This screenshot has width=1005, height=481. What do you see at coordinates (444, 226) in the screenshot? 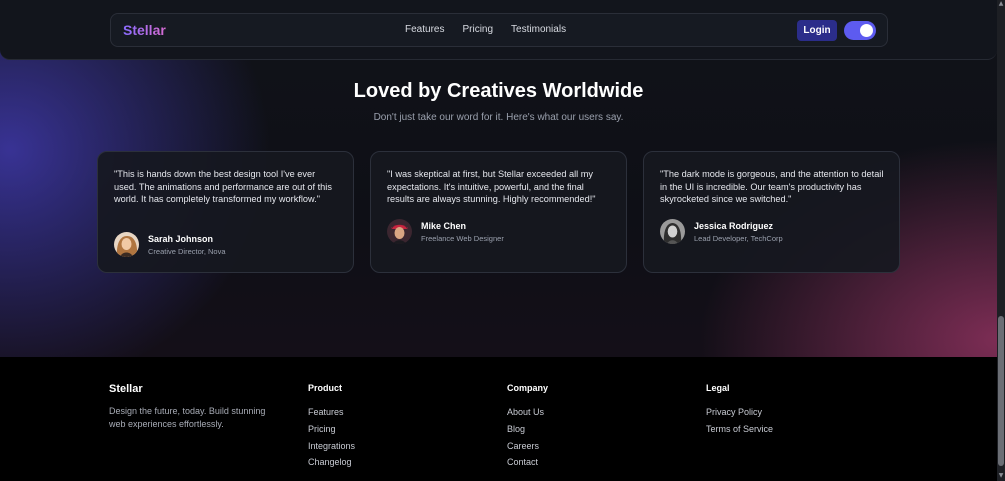
I see `author-name: Mike Chen` at bounding box center [444, 226].